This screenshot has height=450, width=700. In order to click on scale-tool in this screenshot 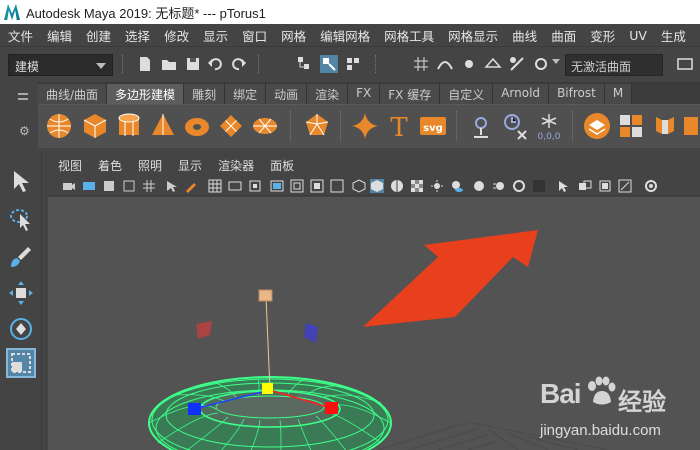, I will do `click(21, 363)`.